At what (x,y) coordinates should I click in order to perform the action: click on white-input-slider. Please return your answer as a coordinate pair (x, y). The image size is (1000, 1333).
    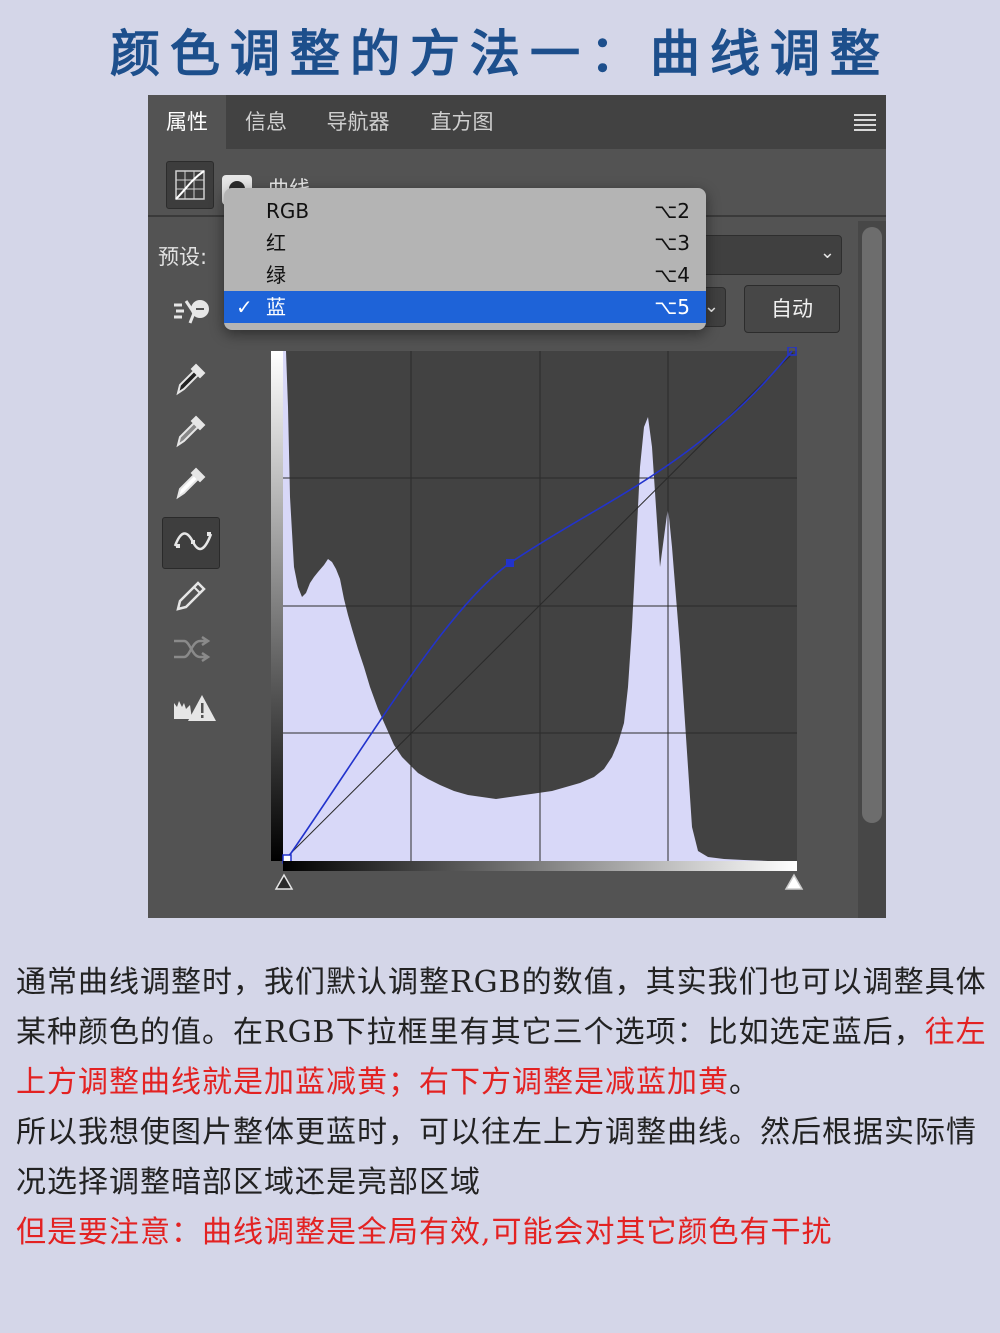
    Looking at the image, I should click on (794, 881).